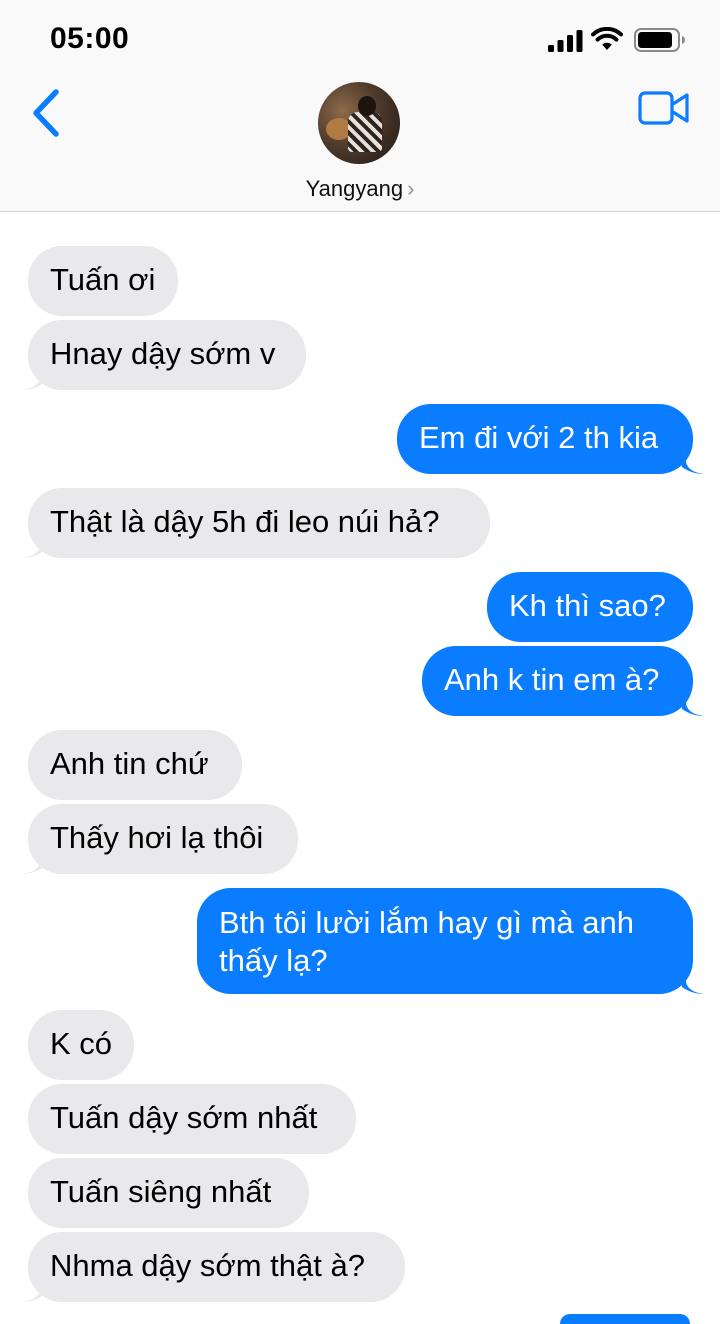 This screenshot has height=1324, width=720. I want to click on received-message: Tuấn siêng nhất, so click(168, 1193).